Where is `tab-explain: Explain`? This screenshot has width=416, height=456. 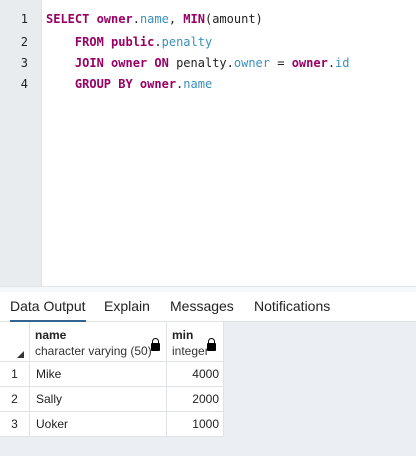
tab-explain: Explain is located at coordinates (127, 306).